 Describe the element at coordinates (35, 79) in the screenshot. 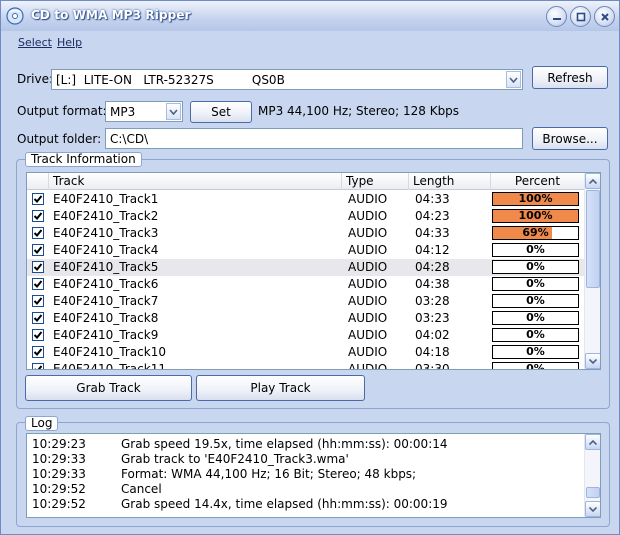

I see `drive-label: Drive:` at that location.